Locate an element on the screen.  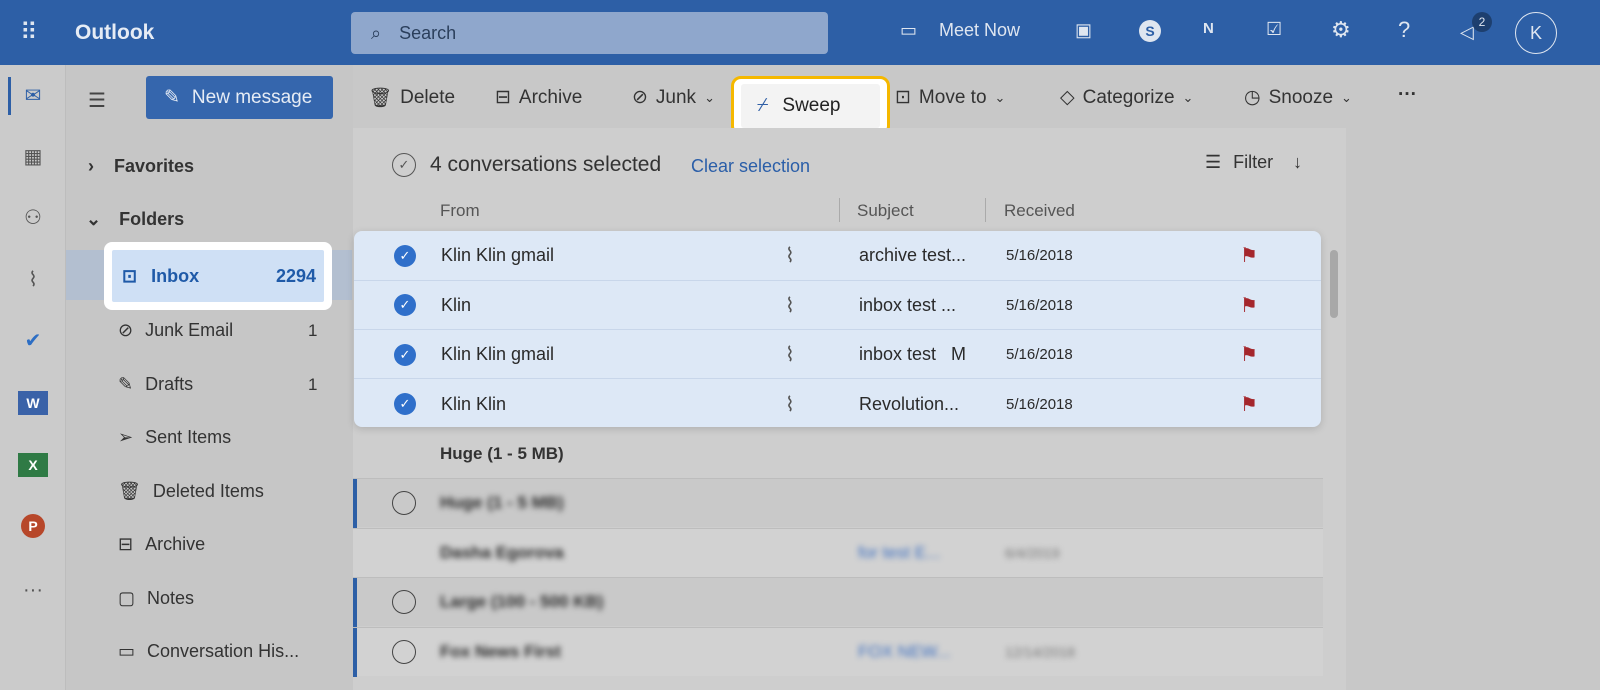
attachment-icon: ⌇ is located at coordinates (33, 280).